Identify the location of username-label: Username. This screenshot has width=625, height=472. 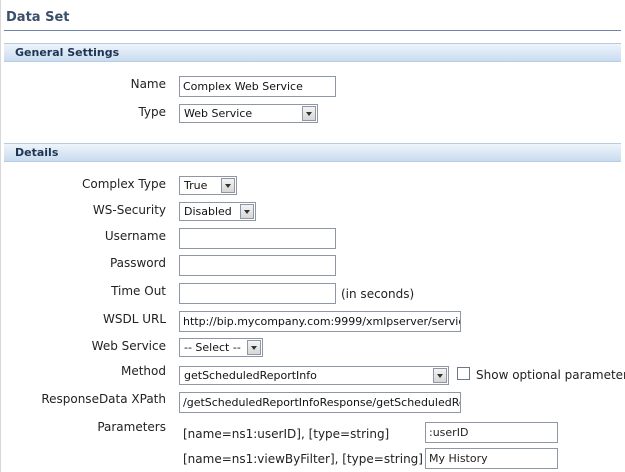
(135, 236).